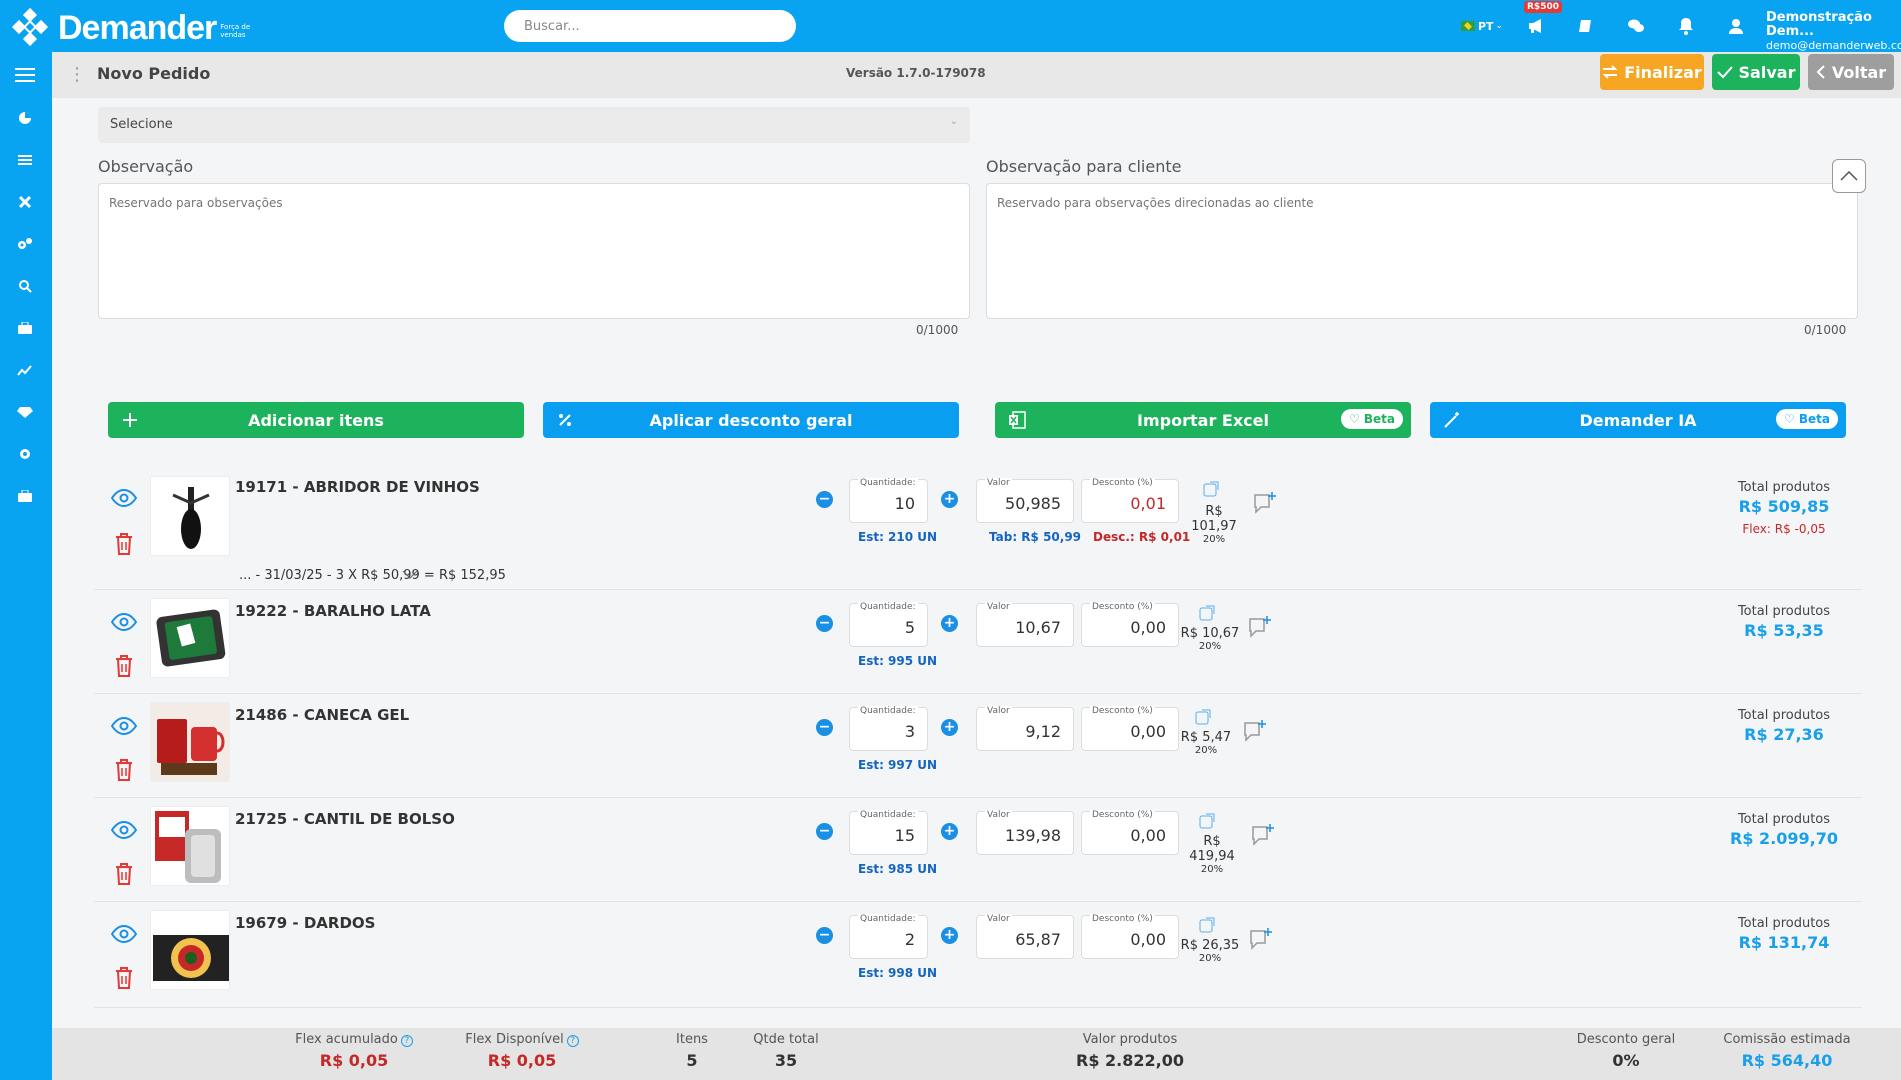 The width and height of the screenshot is (1901, 1080). Describe the element at coordinates (650, 26) in the screenshot. I see `search-input` at that location.